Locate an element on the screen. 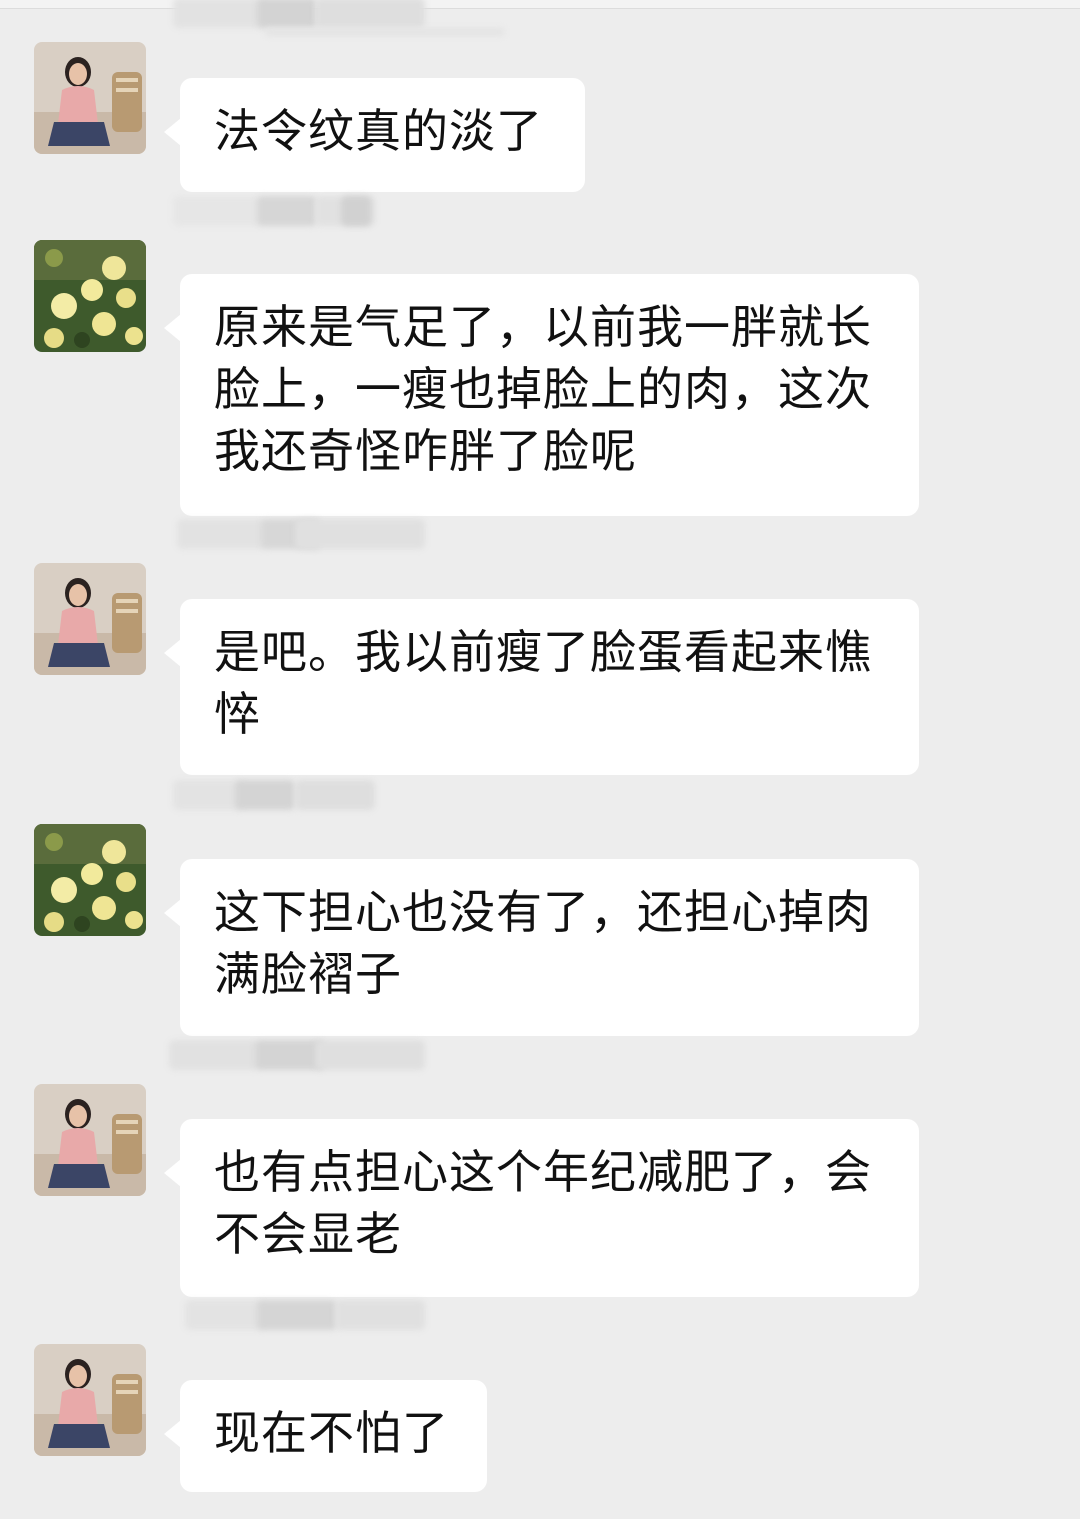 The height and width of the screenshot is (1519, 1080). message-bubble: 原来是气足了，以前我一胖就长脸上，一瘦也掉脸上的肉，这次我还奇怪咋胖了脸呢 is located at coordinates (541, 395).